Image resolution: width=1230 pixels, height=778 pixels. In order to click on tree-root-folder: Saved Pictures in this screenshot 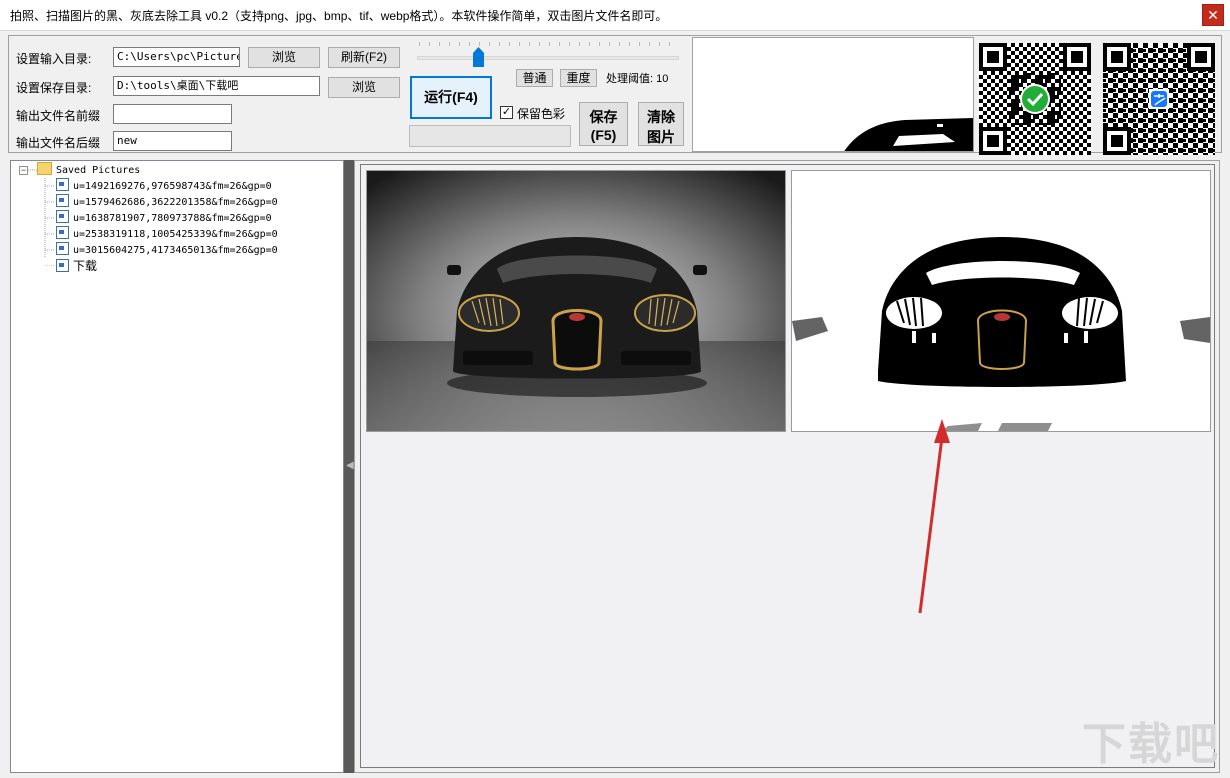, I will do `click(88, 170)`.